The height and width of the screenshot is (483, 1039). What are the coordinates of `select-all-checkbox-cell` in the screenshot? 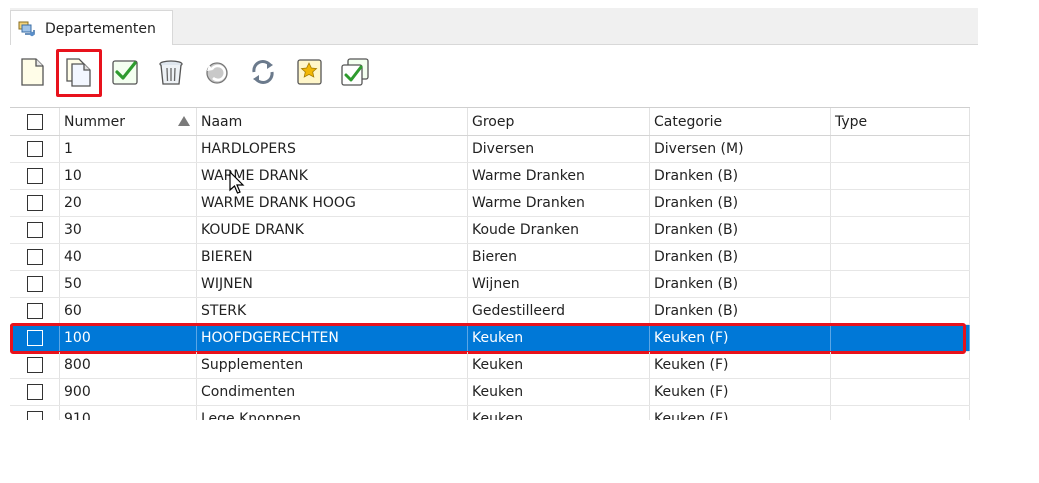 It's located at (35, 121).